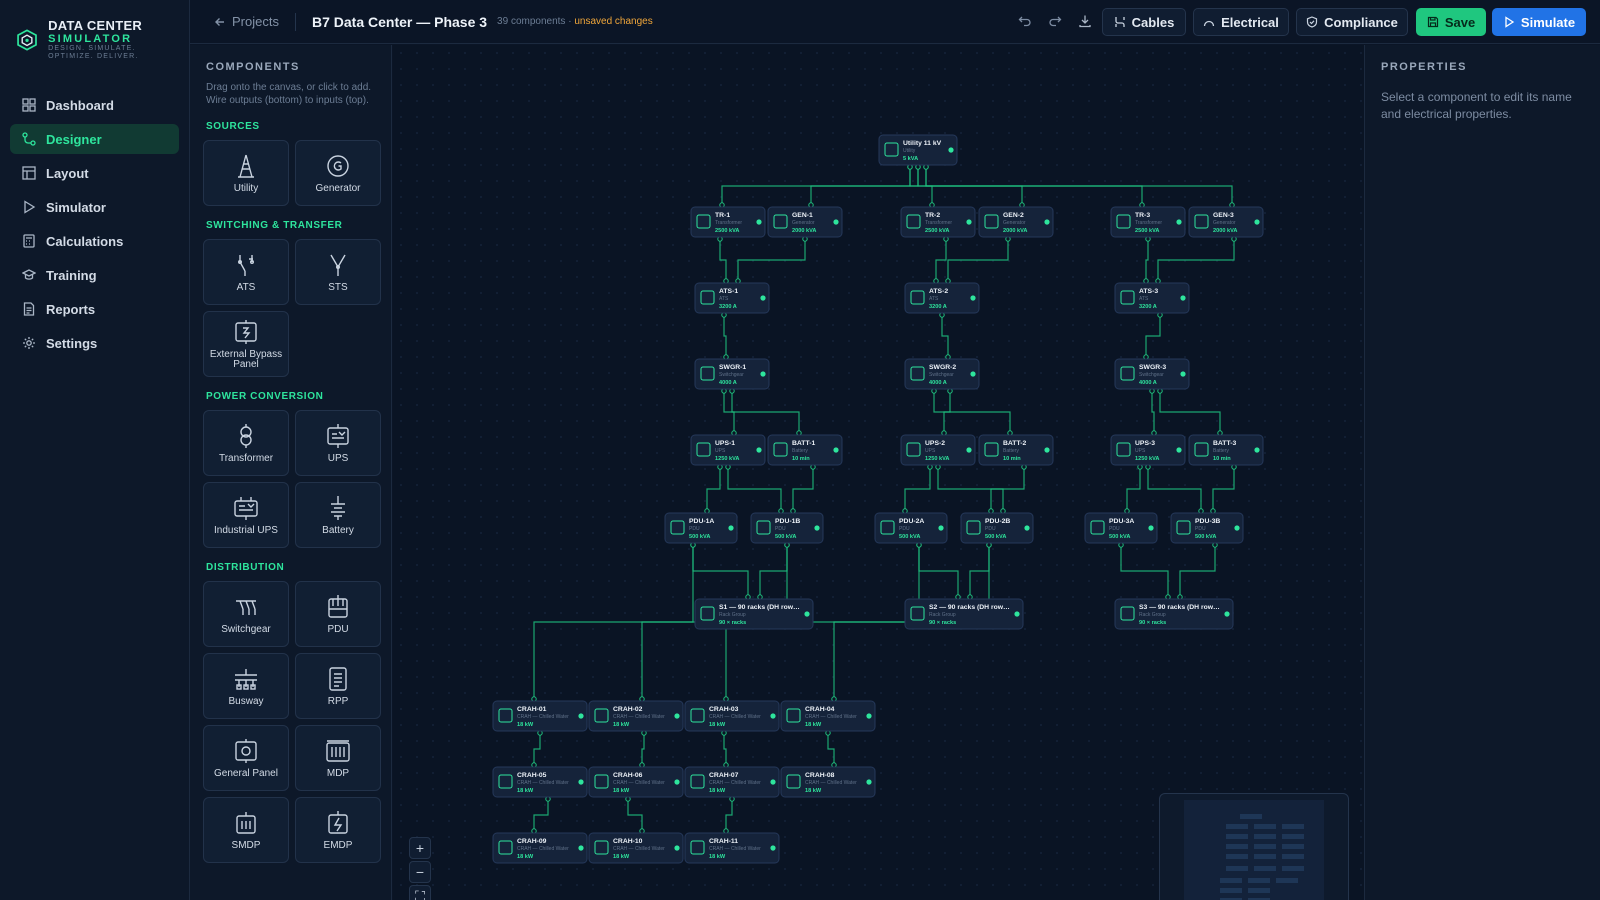 Image resolution: width=1600 pixels, height=900 pixels. I want to click on cable-tr2-ats2, so click(941, 260).